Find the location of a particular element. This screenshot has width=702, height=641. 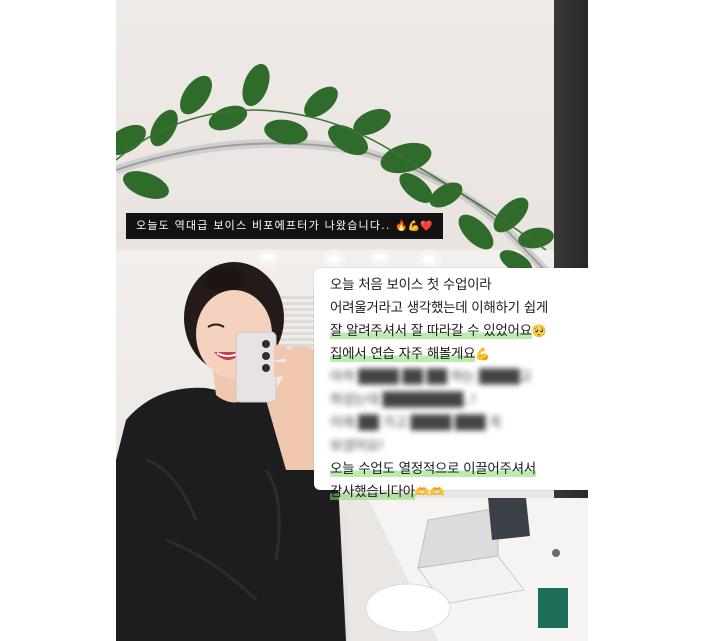

message-line: 오늘 수업도 열정적으로 이끌어주셔서 is located at coordinates (455, 469).